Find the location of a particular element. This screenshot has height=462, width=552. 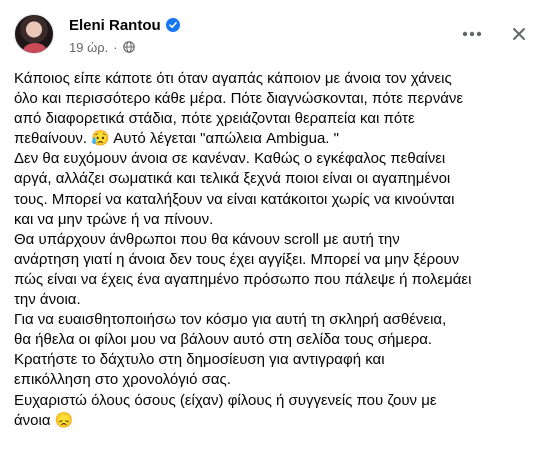

post-text-line: επικόλληση στο χρονολόγιό σας. is located at coordinates (122, 380).